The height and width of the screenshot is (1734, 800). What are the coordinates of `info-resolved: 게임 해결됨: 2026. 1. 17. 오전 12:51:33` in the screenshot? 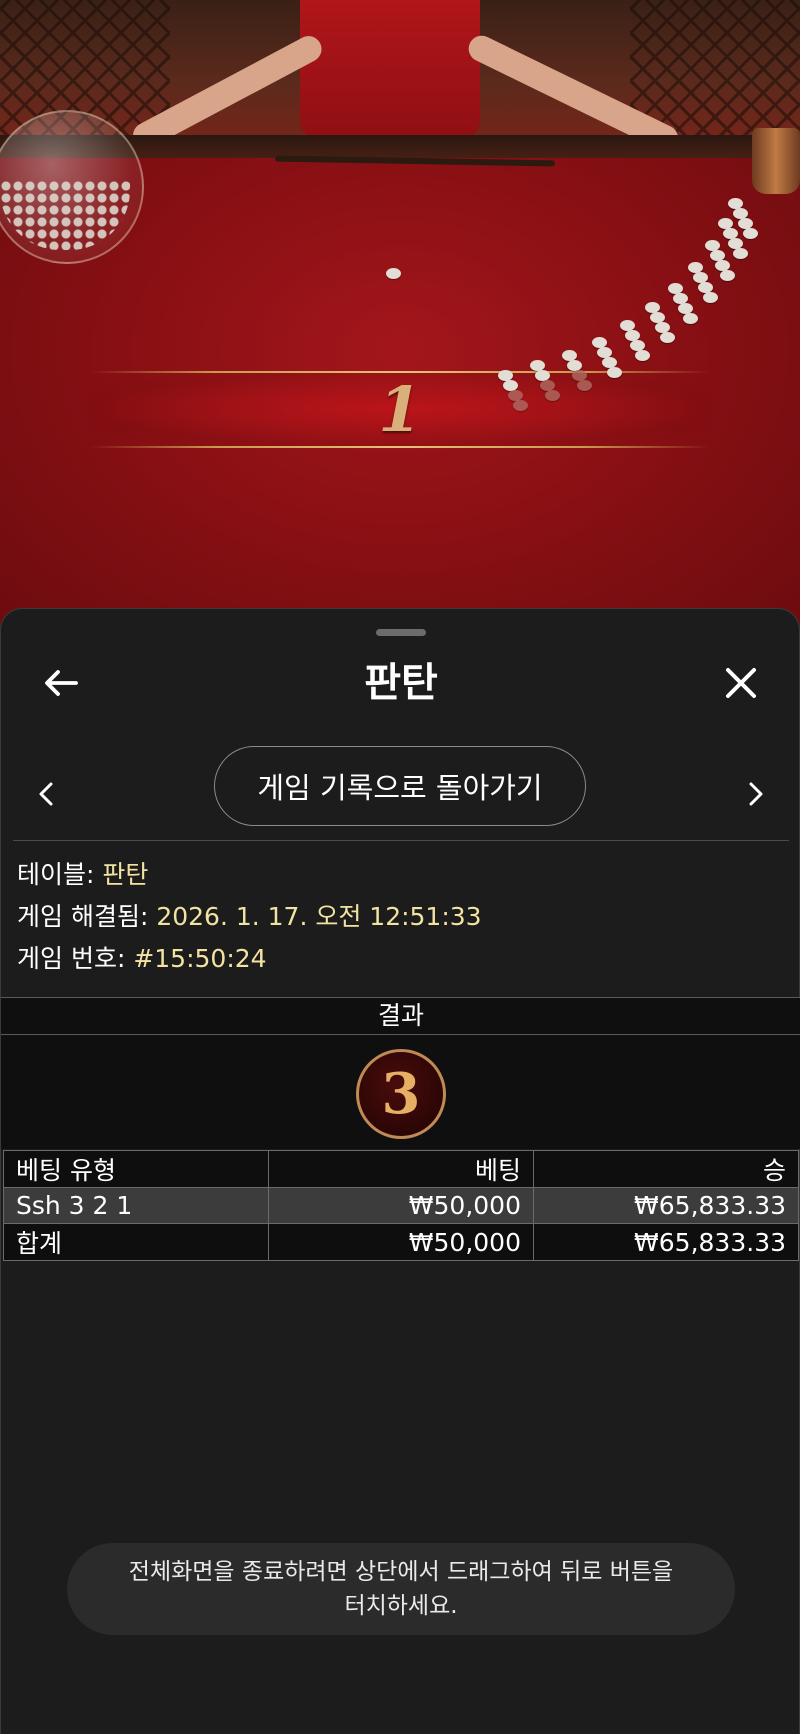 It's located at (249, 917).